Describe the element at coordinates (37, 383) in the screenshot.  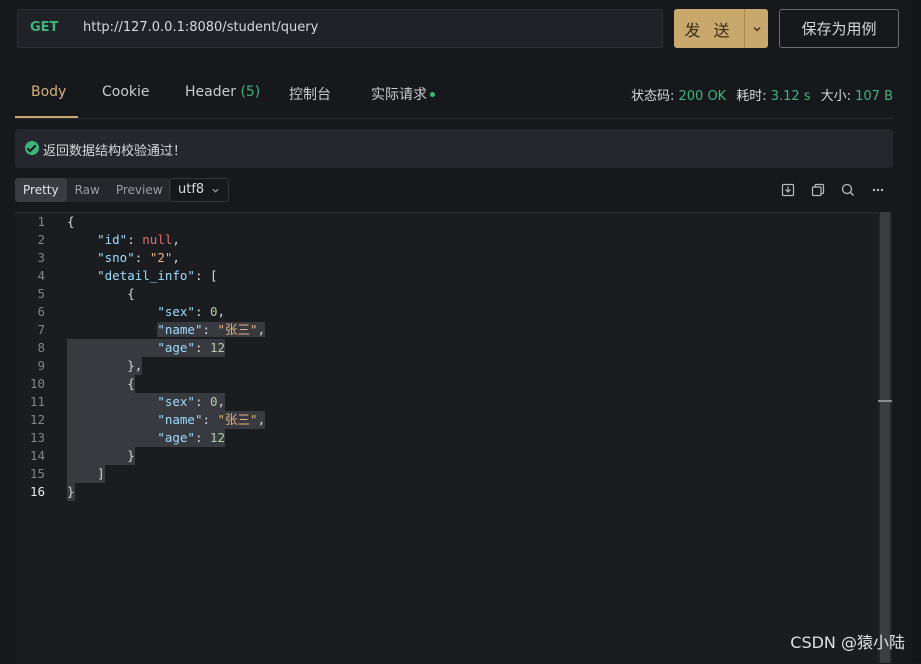
I see `line-number: 10` at that location.